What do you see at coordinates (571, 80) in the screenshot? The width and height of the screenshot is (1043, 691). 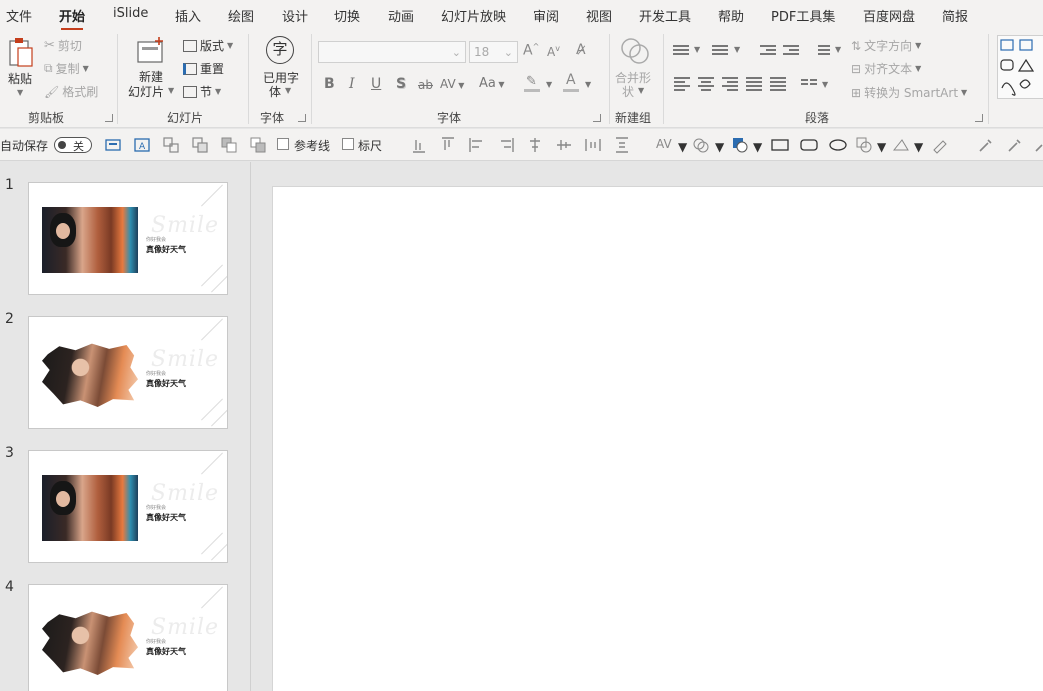 I see `font-color-letter: A` at bounding box center [571, 80].